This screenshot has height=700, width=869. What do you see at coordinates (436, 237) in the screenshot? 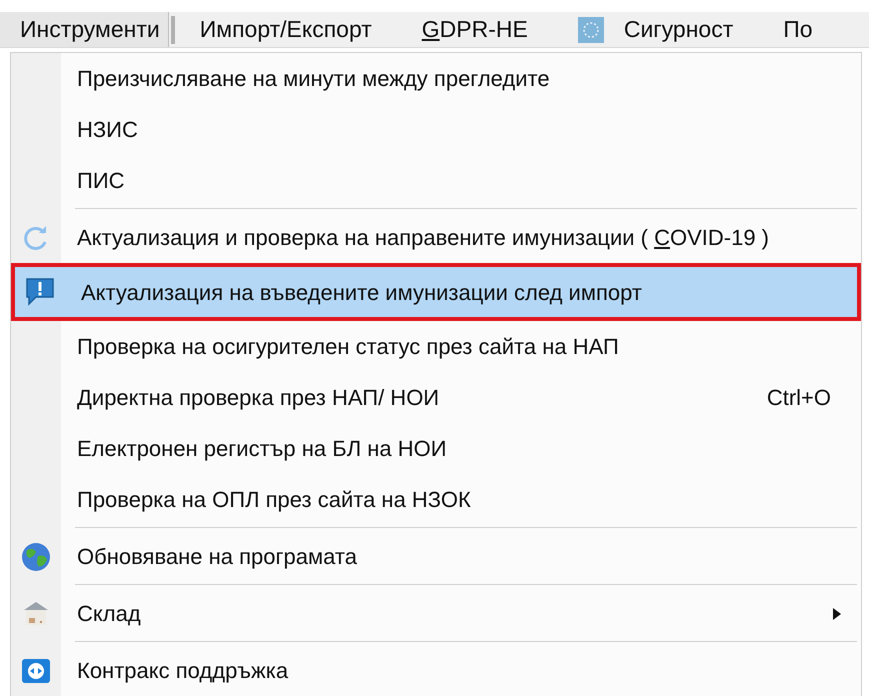
I see `menu-item: Актуализация и проверка на направените имунизации ( COVID-19 )` at bounding box center [436, 237].